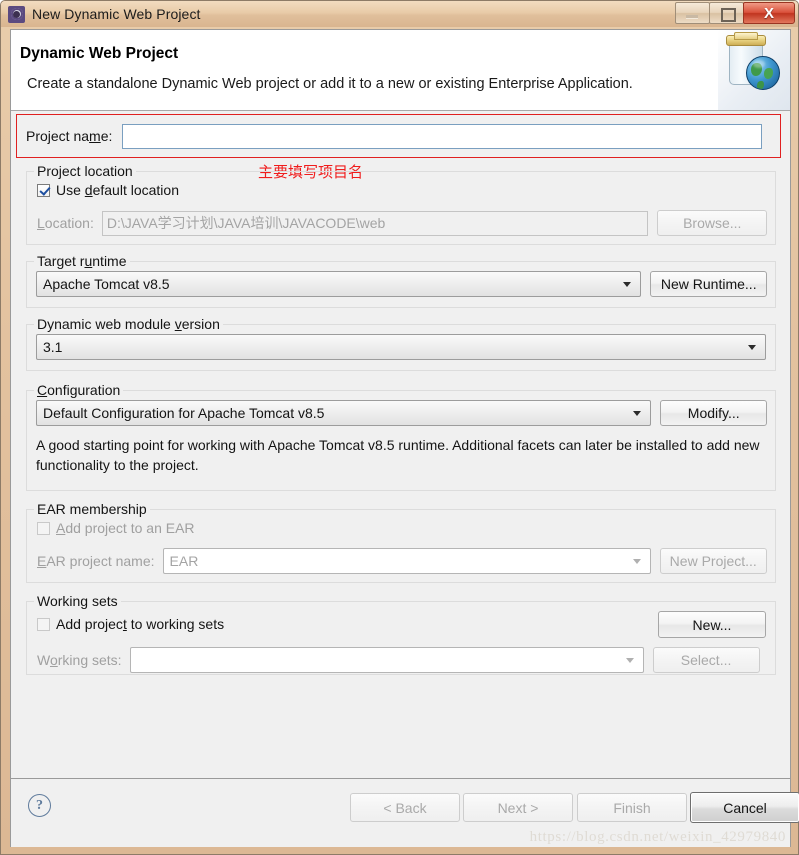 This screenshot has height=855, width=799. I want to click on back-button: < Back, so click(405, 807).